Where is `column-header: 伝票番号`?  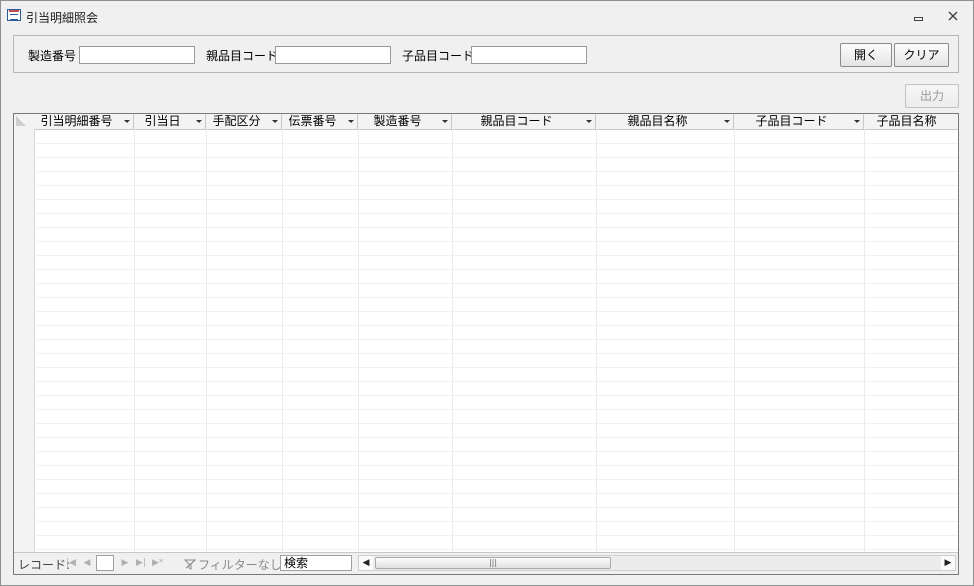
column-header: 伝票番号 is located at coordinates (320, 121).